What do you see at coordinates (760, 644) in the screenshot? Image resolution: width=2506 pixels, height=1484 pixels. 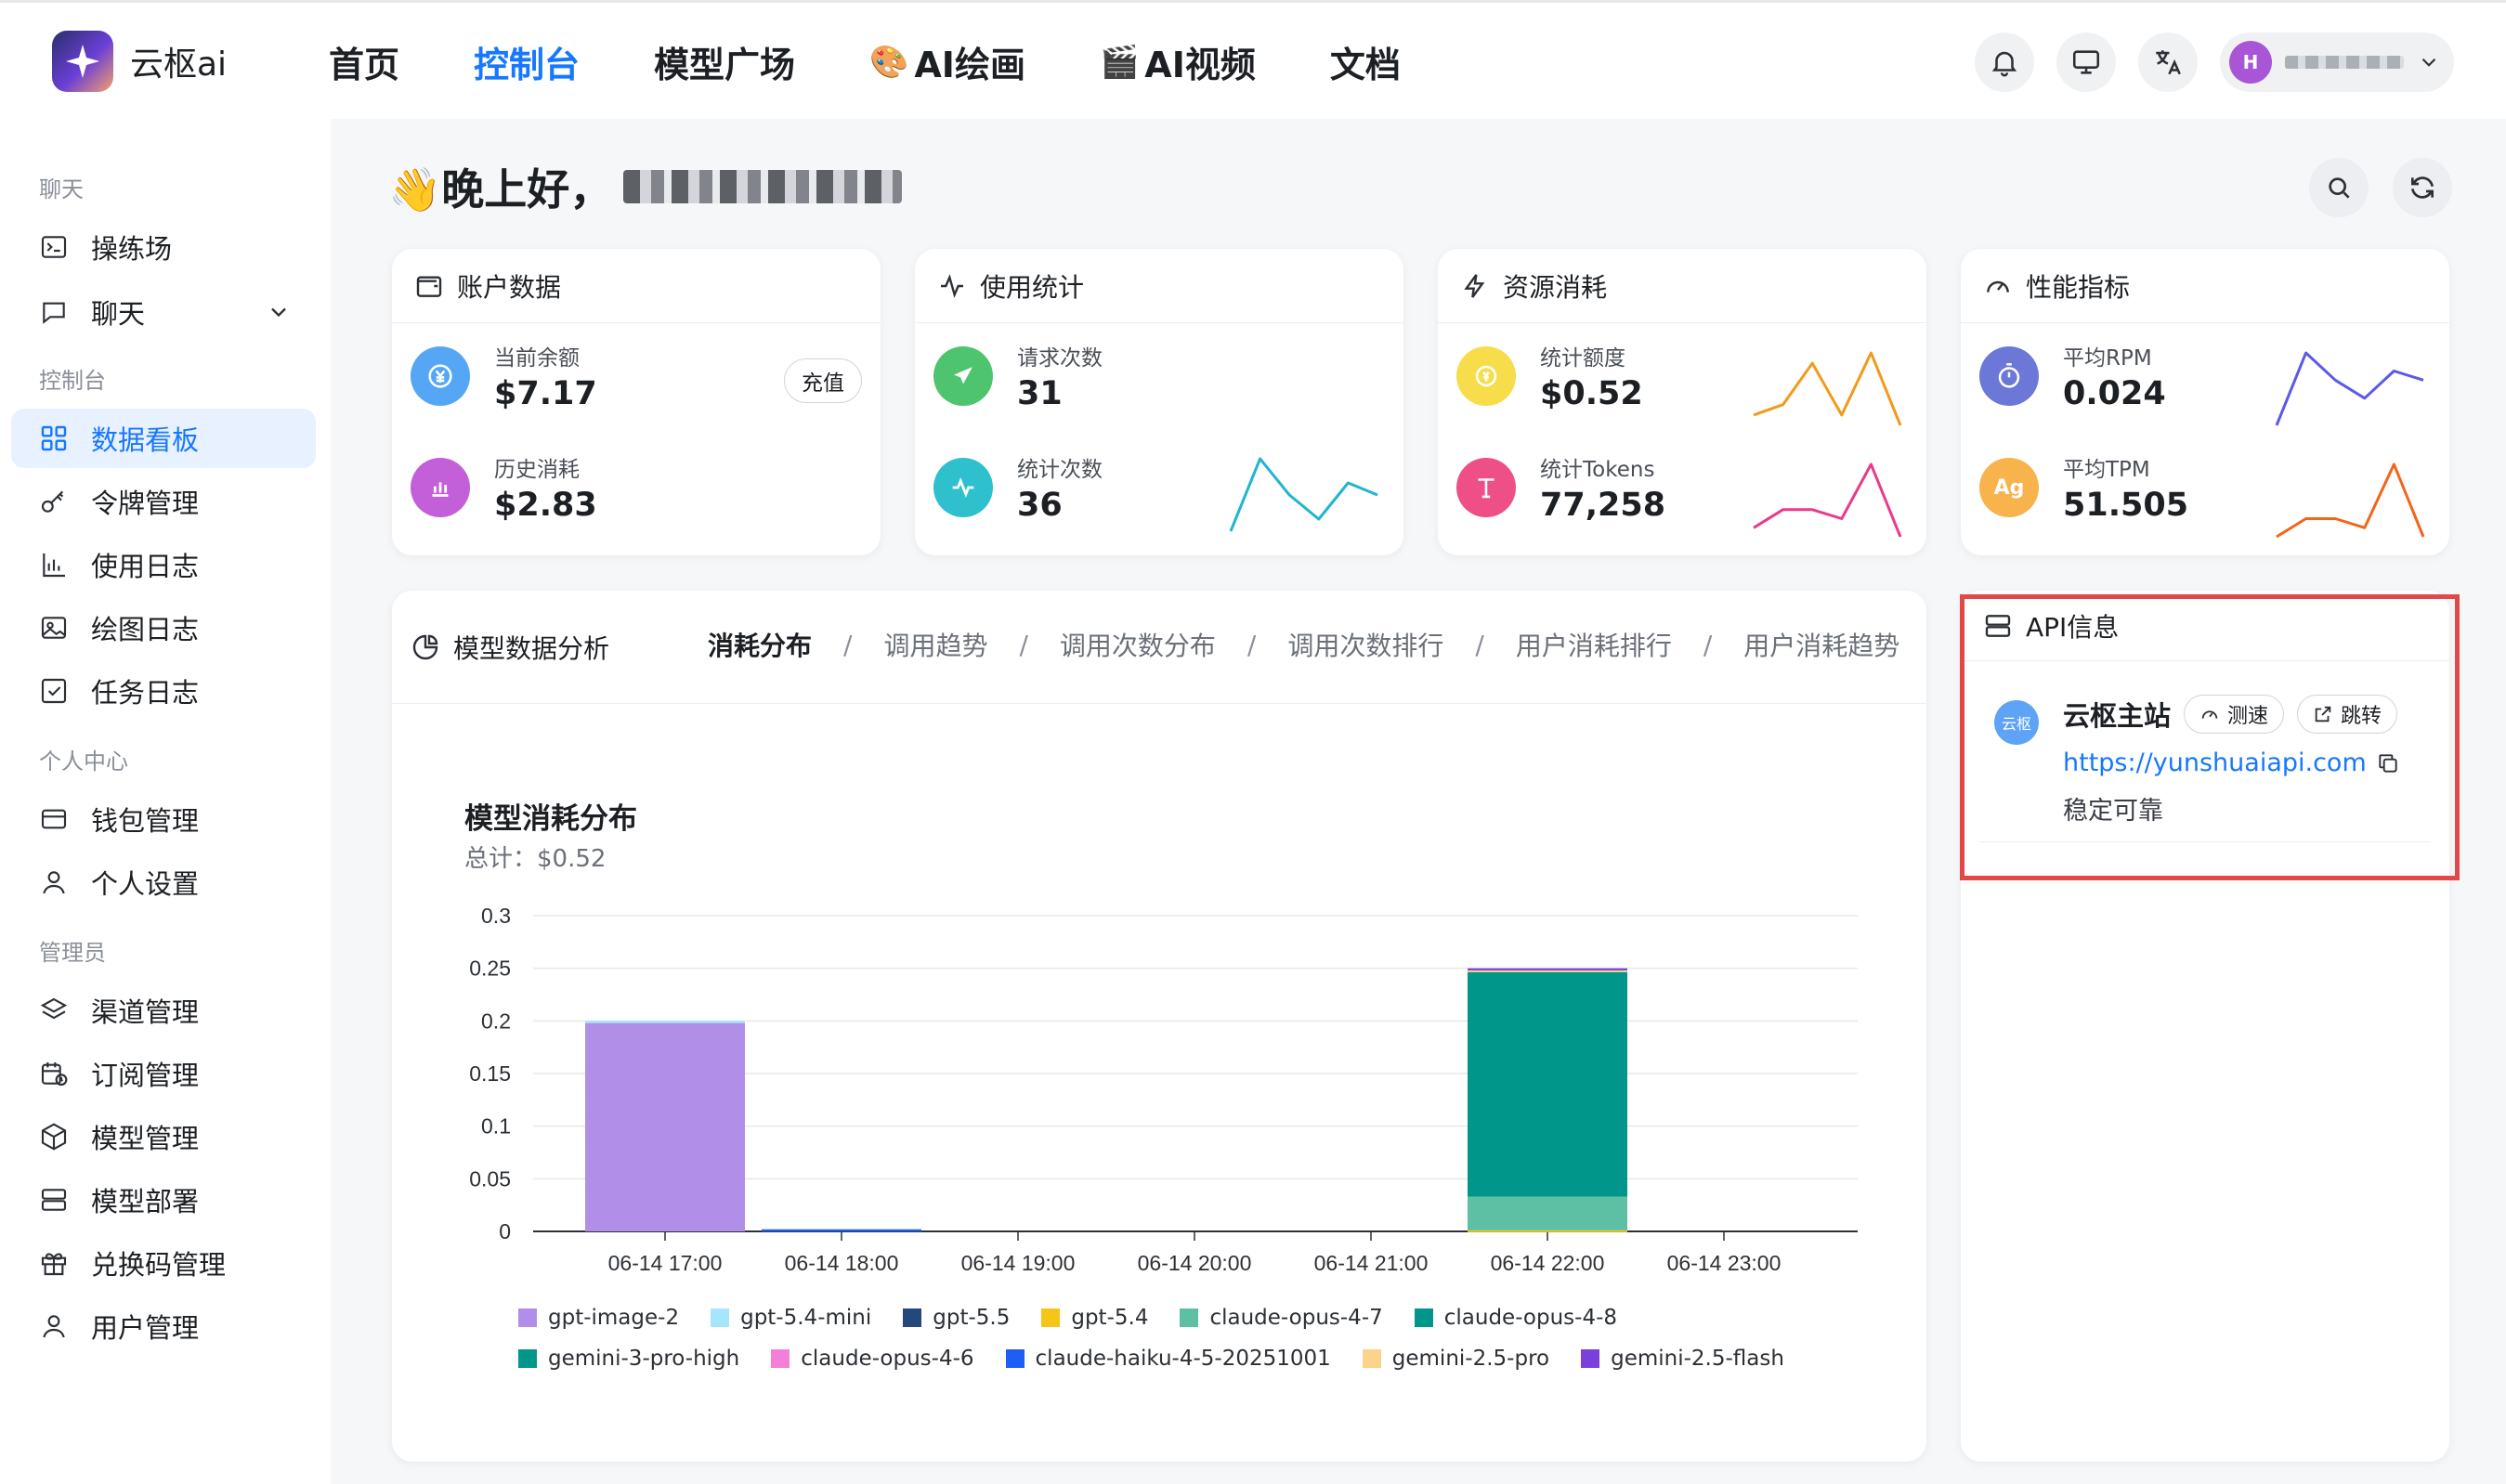 I see `tab-consumption-distribution: 消耗分布` at bounding box center [760, 644].